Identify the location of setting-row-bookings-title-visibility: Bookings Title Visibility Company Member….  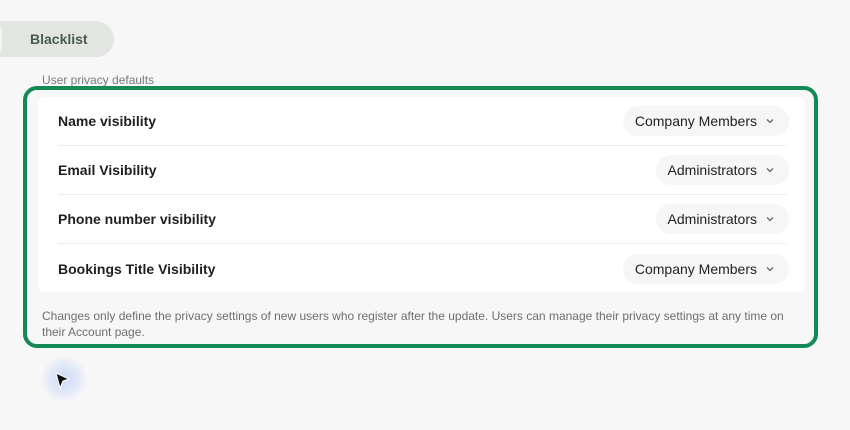
(423, 268).